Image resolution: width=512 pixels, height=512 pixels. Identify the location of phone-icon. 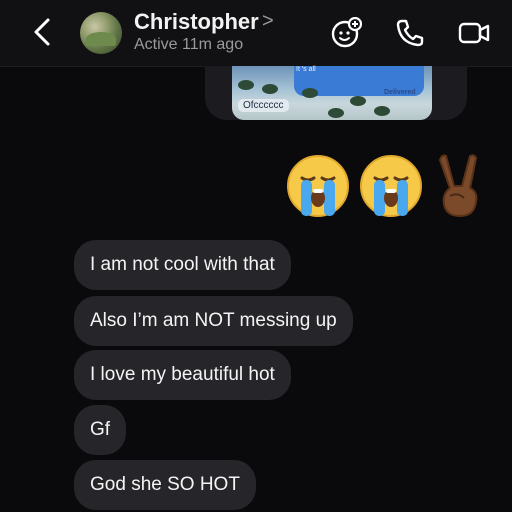
(410, 33).